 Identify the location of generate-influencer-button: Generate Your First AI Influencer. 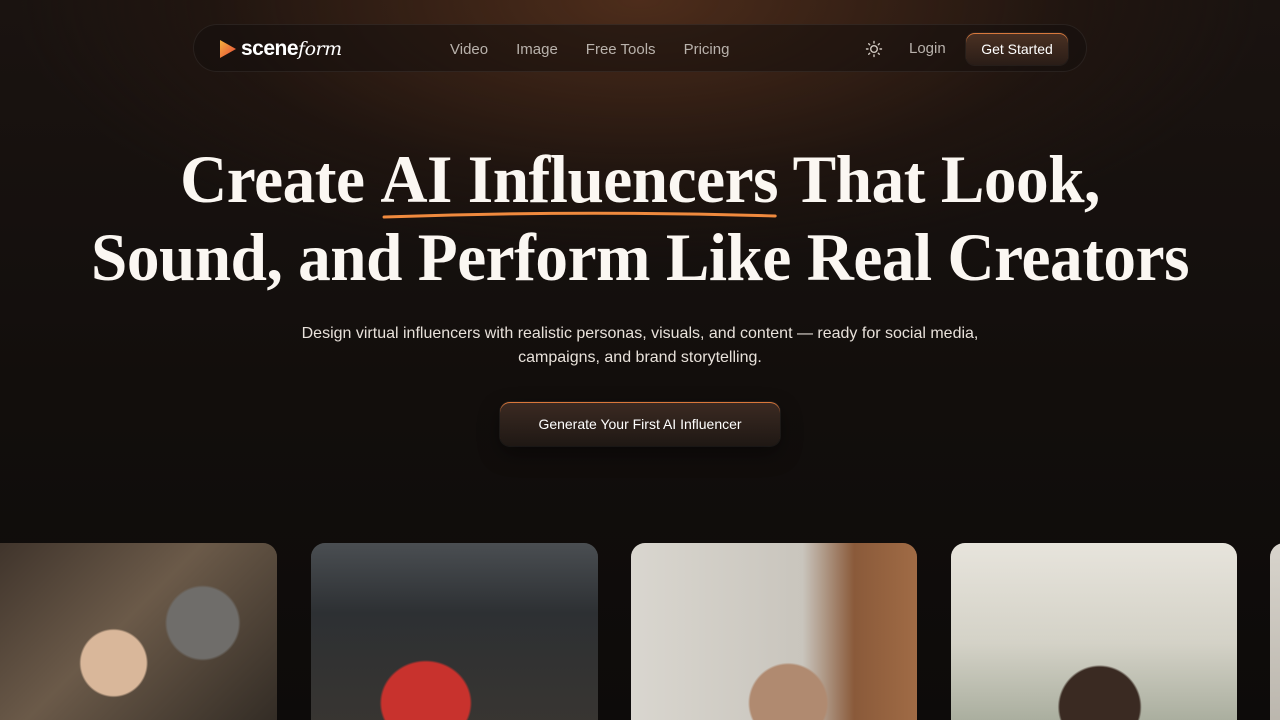
(640, 424).